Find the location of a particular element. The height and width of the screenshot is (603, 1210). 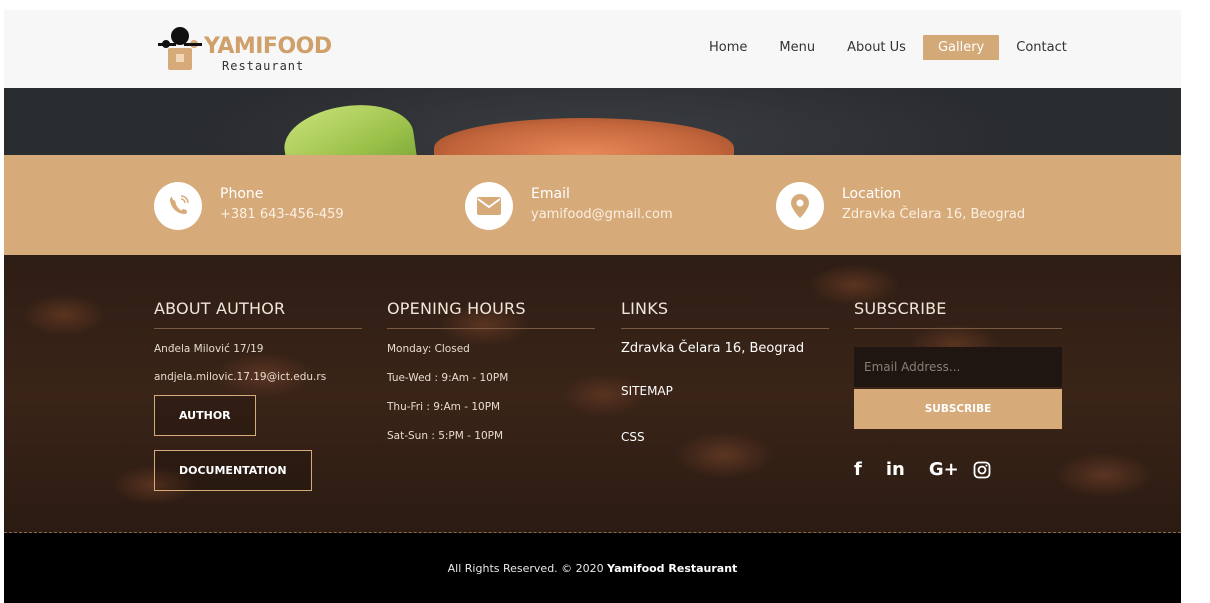

subscribe-column: SUBSCRIBE SUBSCRIBE f in G+ is located at coordinates (959, 389).